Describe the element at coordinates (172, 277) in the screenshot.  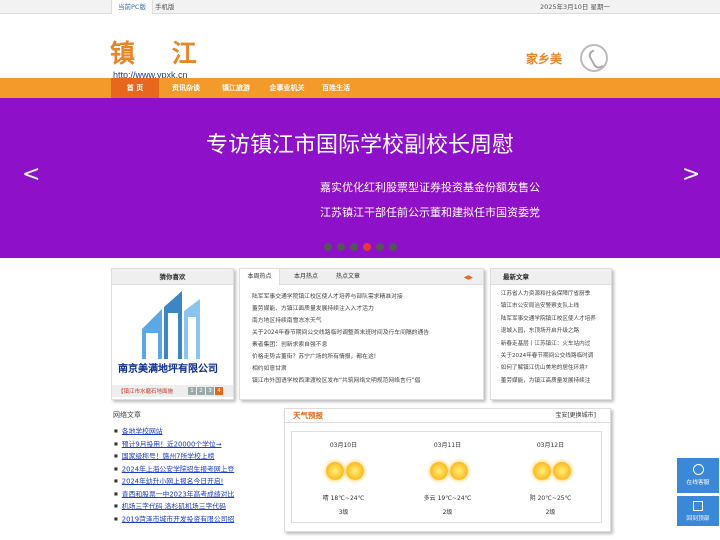
I see `recommend-title: 猜你喜欢` at that location.